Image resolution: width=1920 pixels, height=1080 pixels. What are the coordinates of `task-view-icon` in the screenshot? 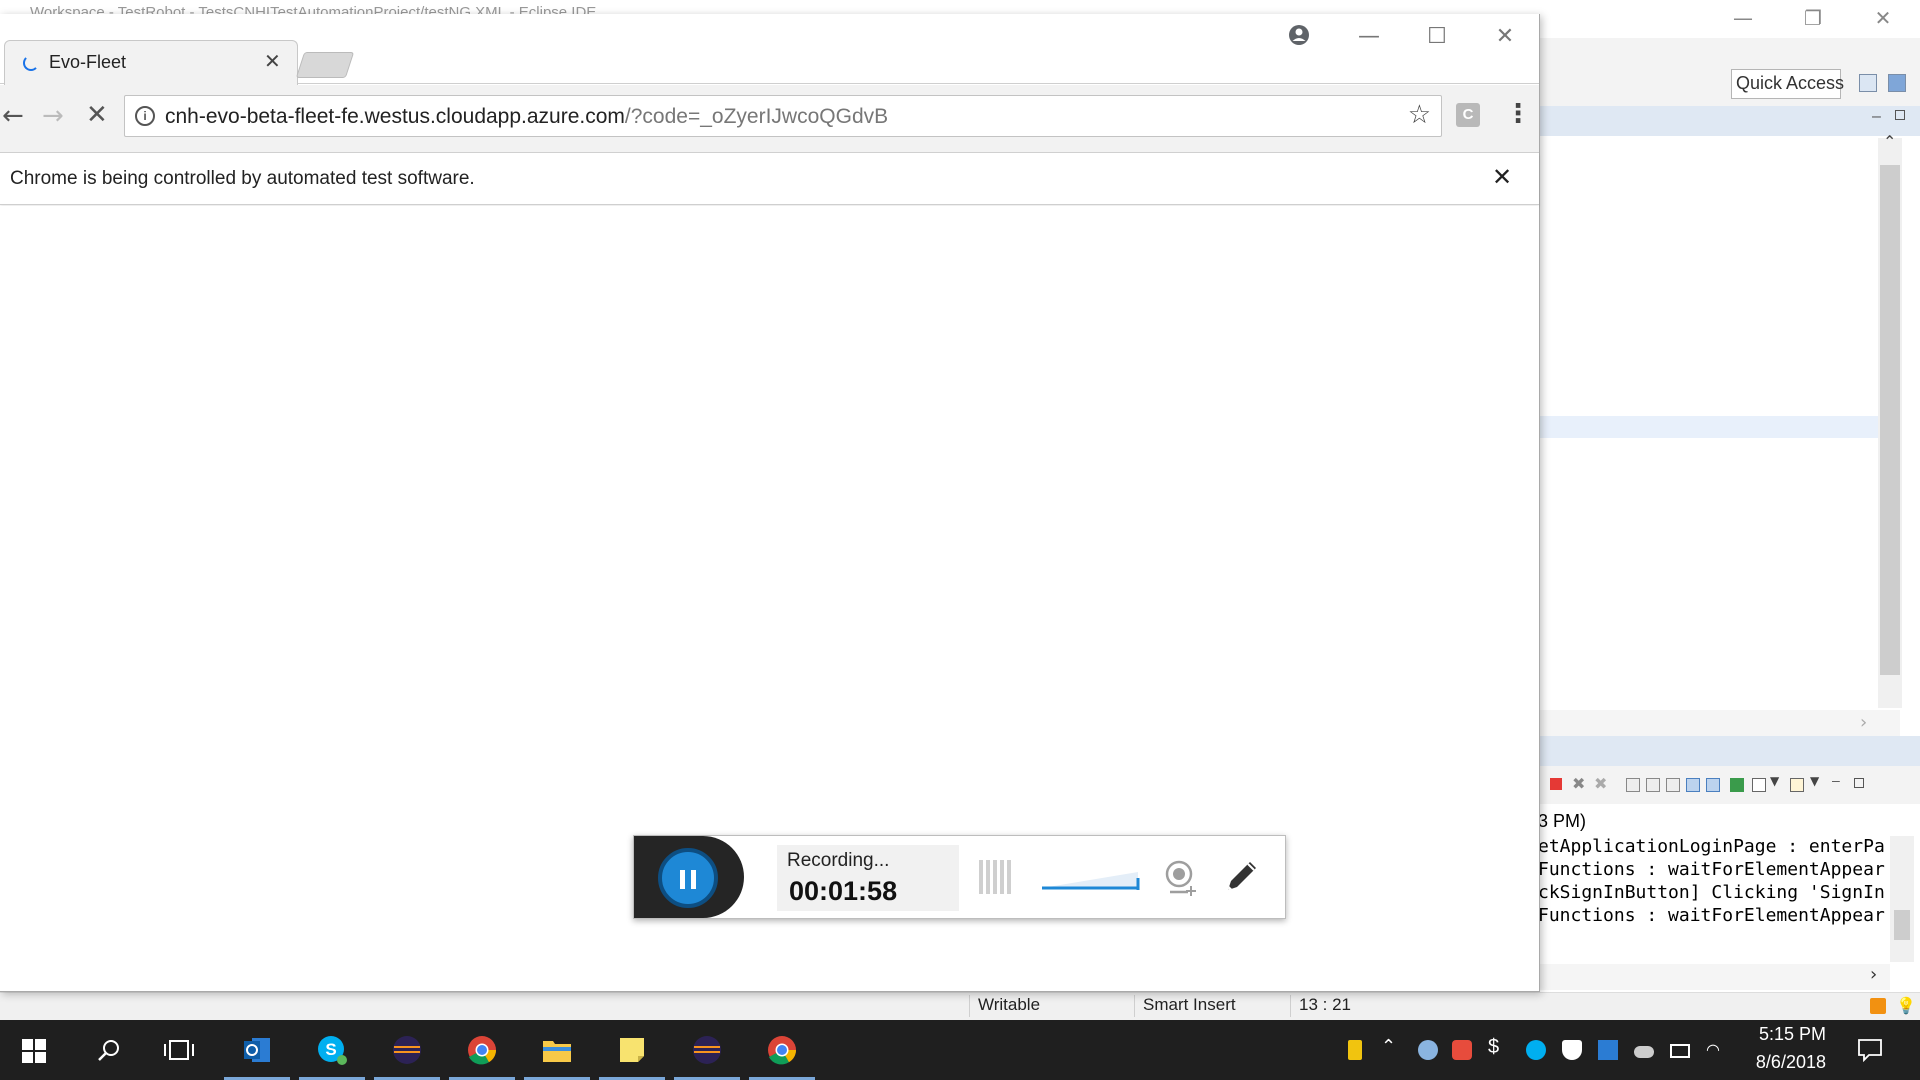 It's located at (179, 1050).